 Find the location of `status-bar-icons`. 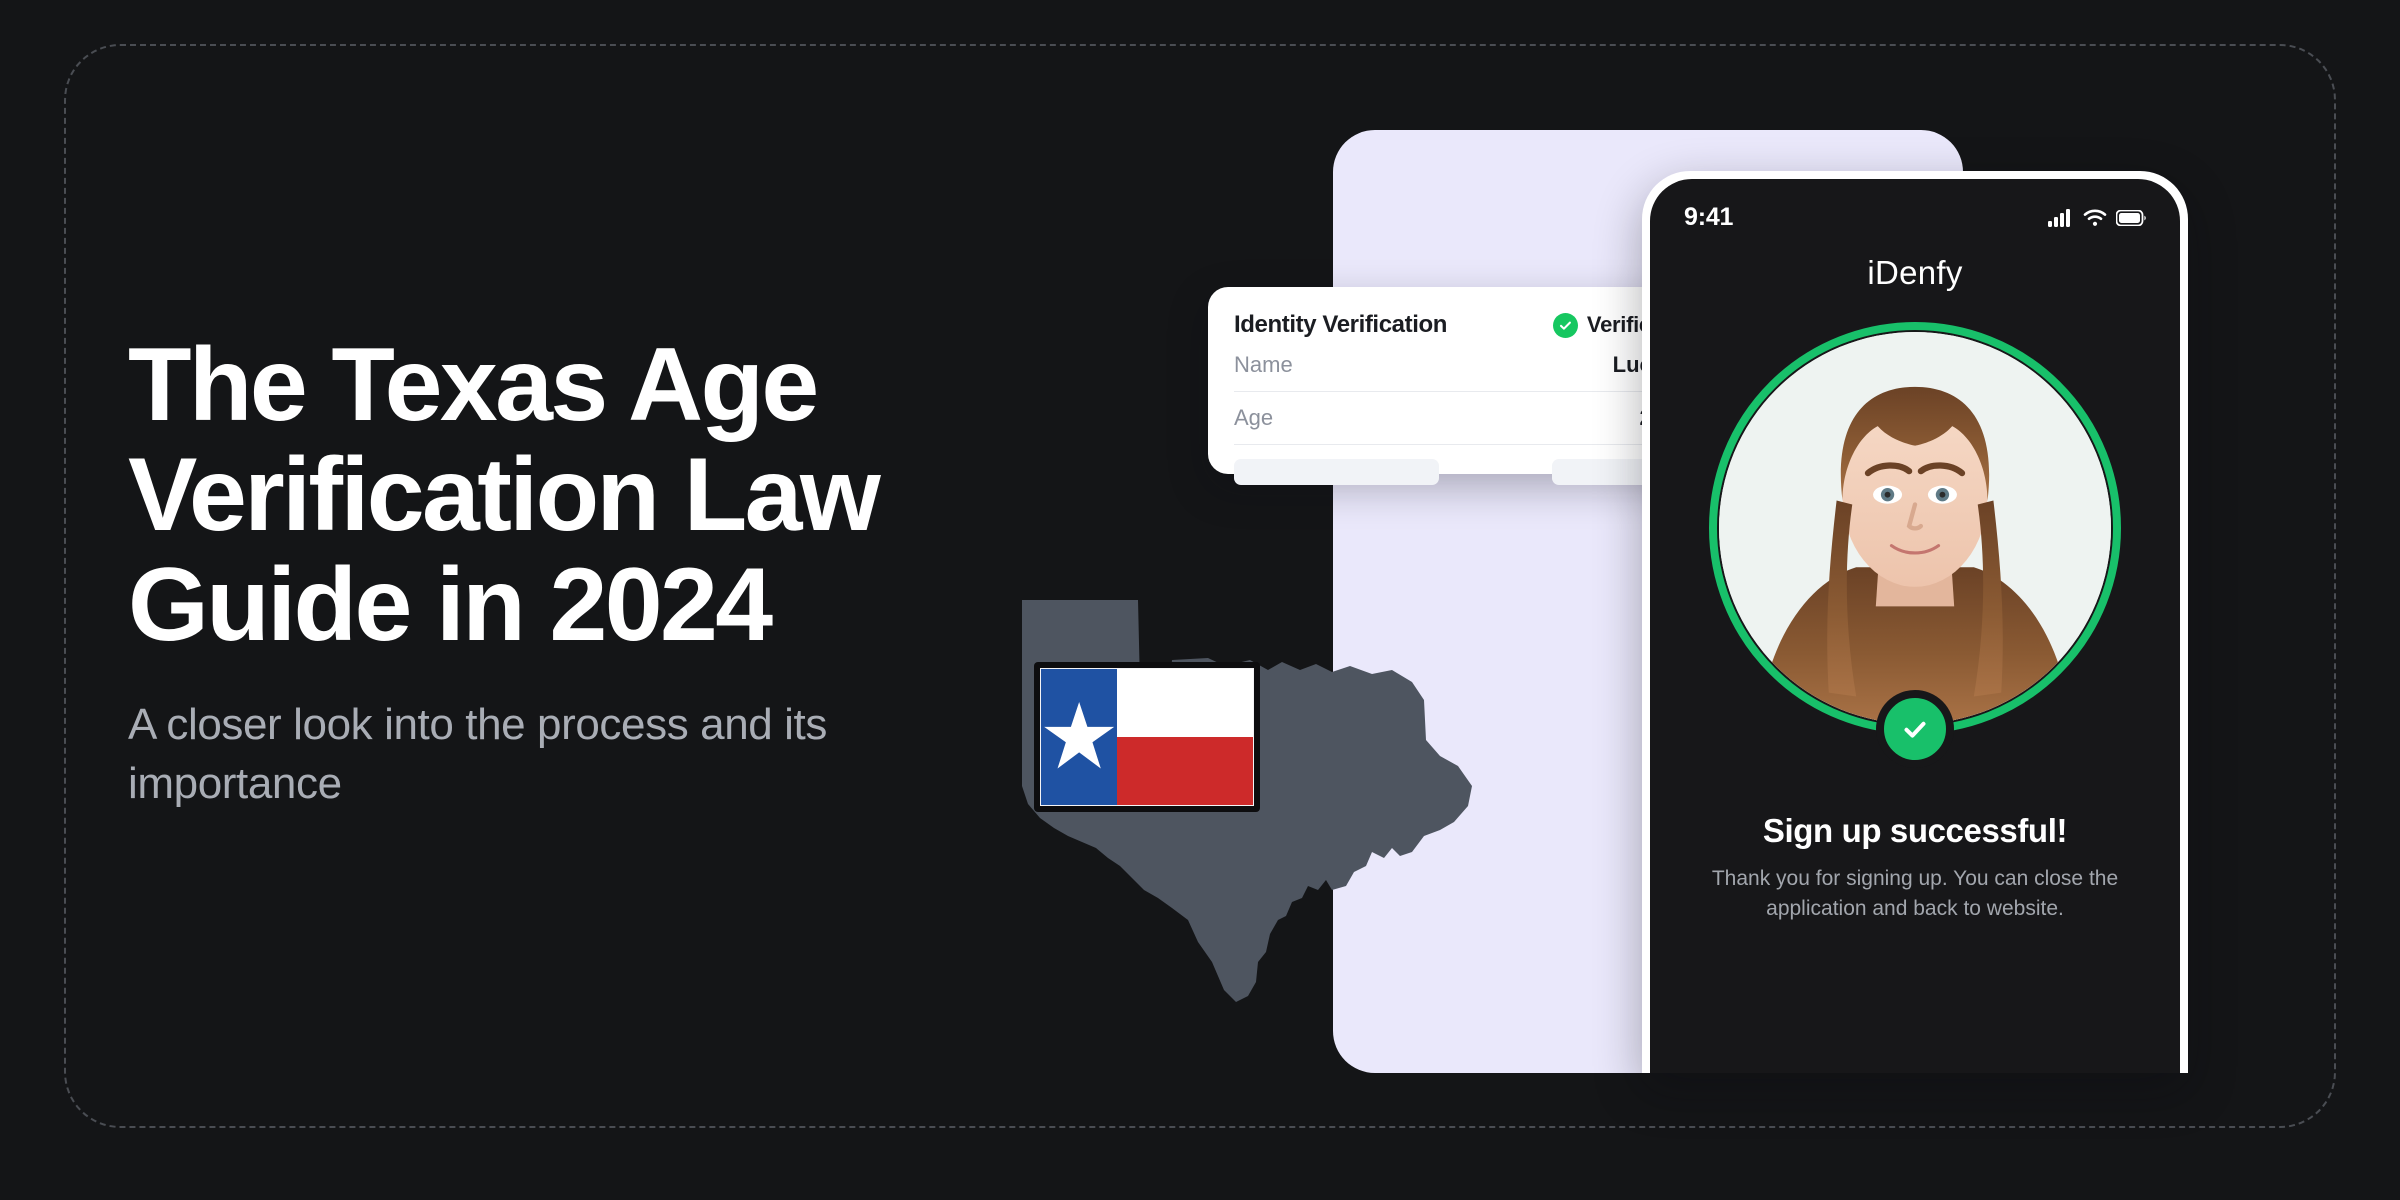

status-bar-icons is located at coordinates (2097, 217).